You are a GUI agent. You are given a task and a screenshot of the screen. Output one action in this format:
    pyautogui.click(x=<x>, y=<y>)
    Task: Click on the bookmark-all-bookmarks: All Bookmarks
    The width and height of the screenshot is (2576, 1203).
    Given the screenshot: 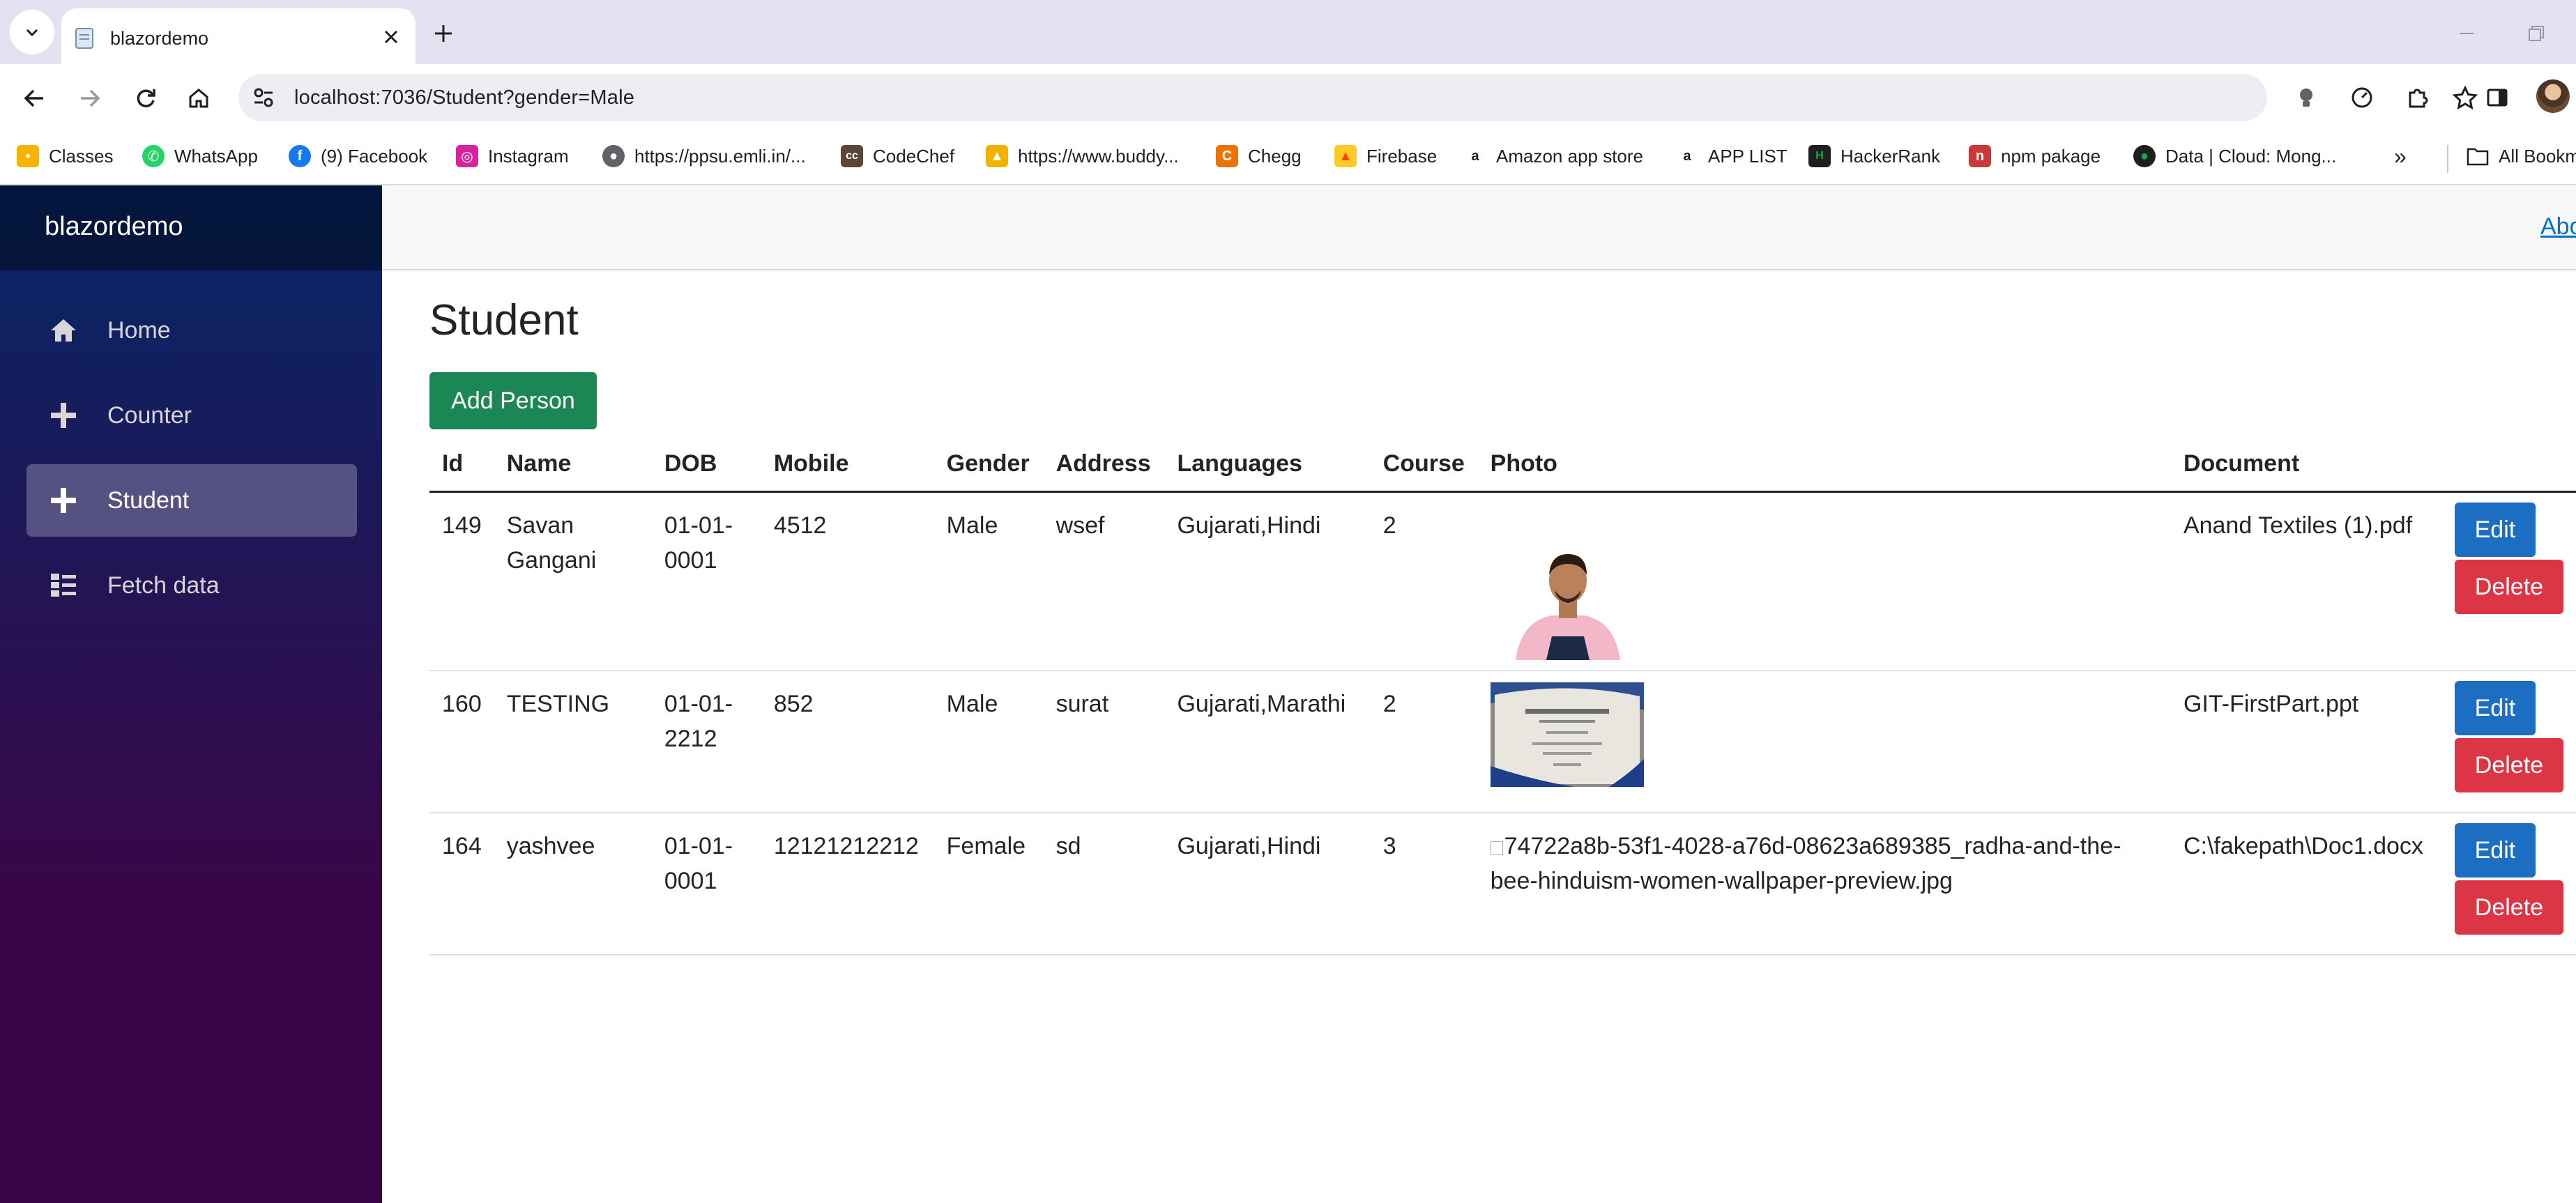 What is the action you would take?
    pyautogui.click(x=2522, y=156)
    